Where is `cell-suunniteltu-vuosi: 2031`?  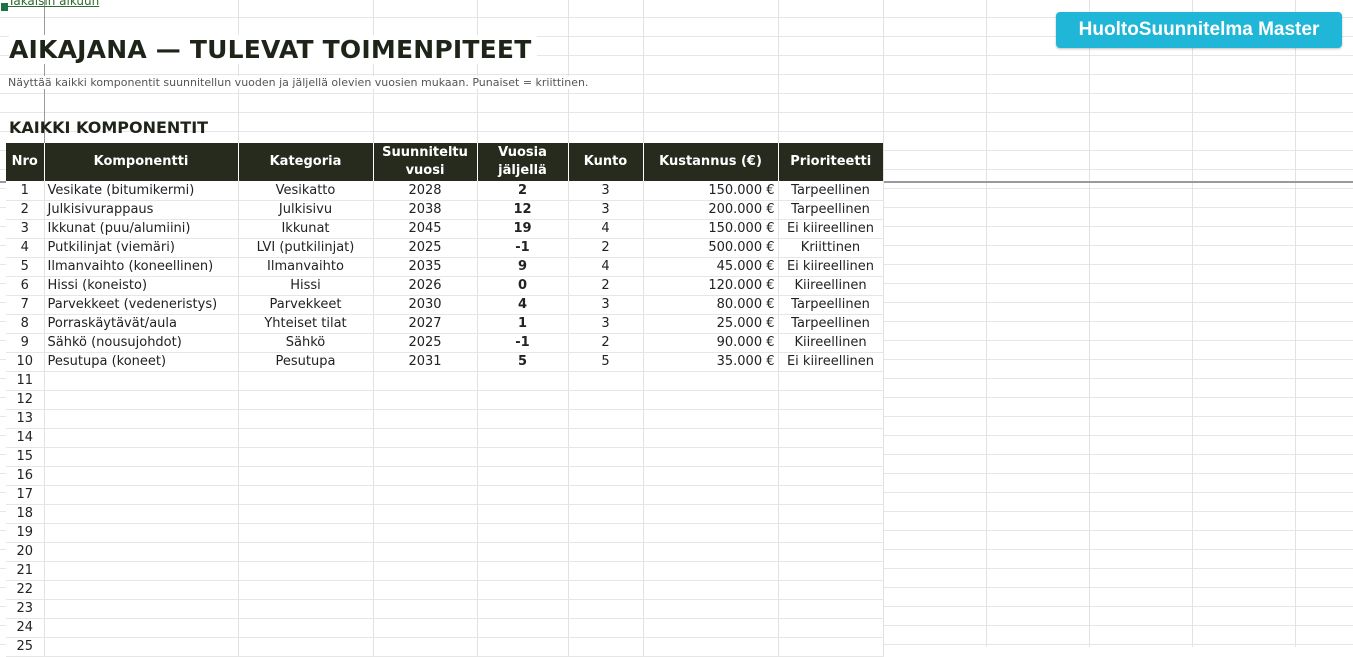
cell-suunniteltu-vuosi: 2031 is located at coordinates (425, 362).